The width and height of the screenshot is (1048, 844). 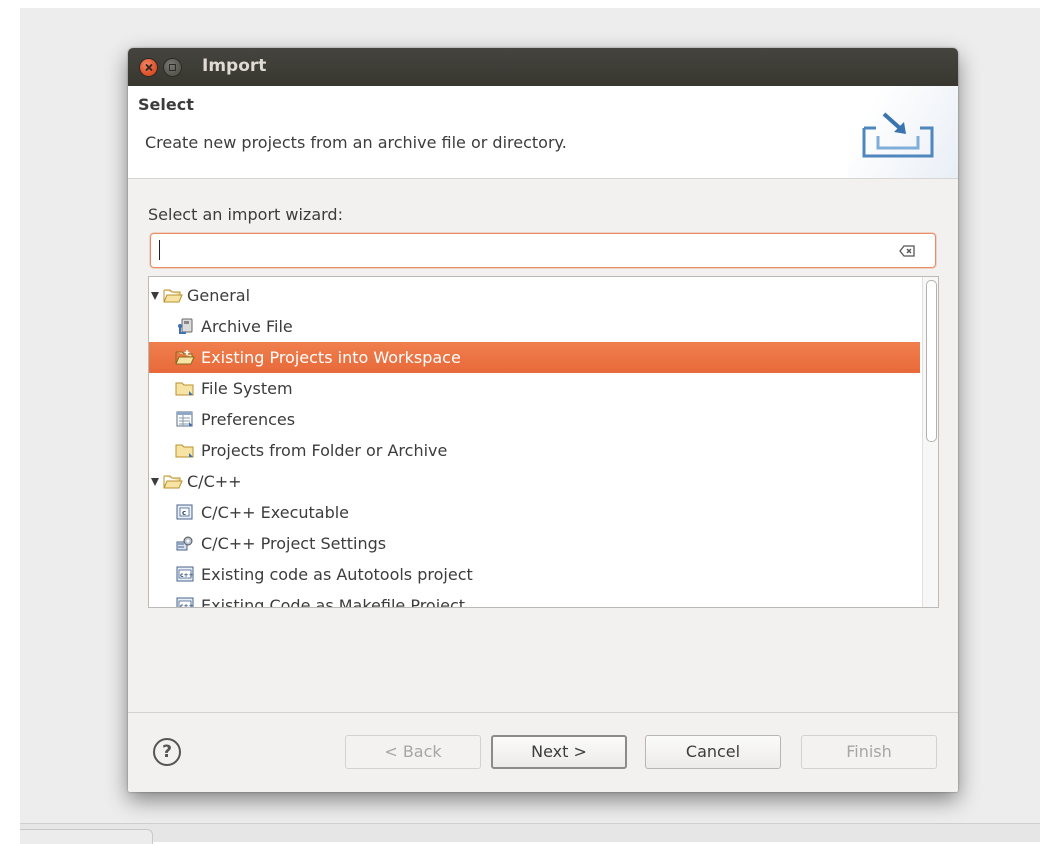 What do you see at coordinates (331, 357) in the screenshot?
I see `tree-item-label: Existing Projects into Workspace` at bounding box center [331, 357].